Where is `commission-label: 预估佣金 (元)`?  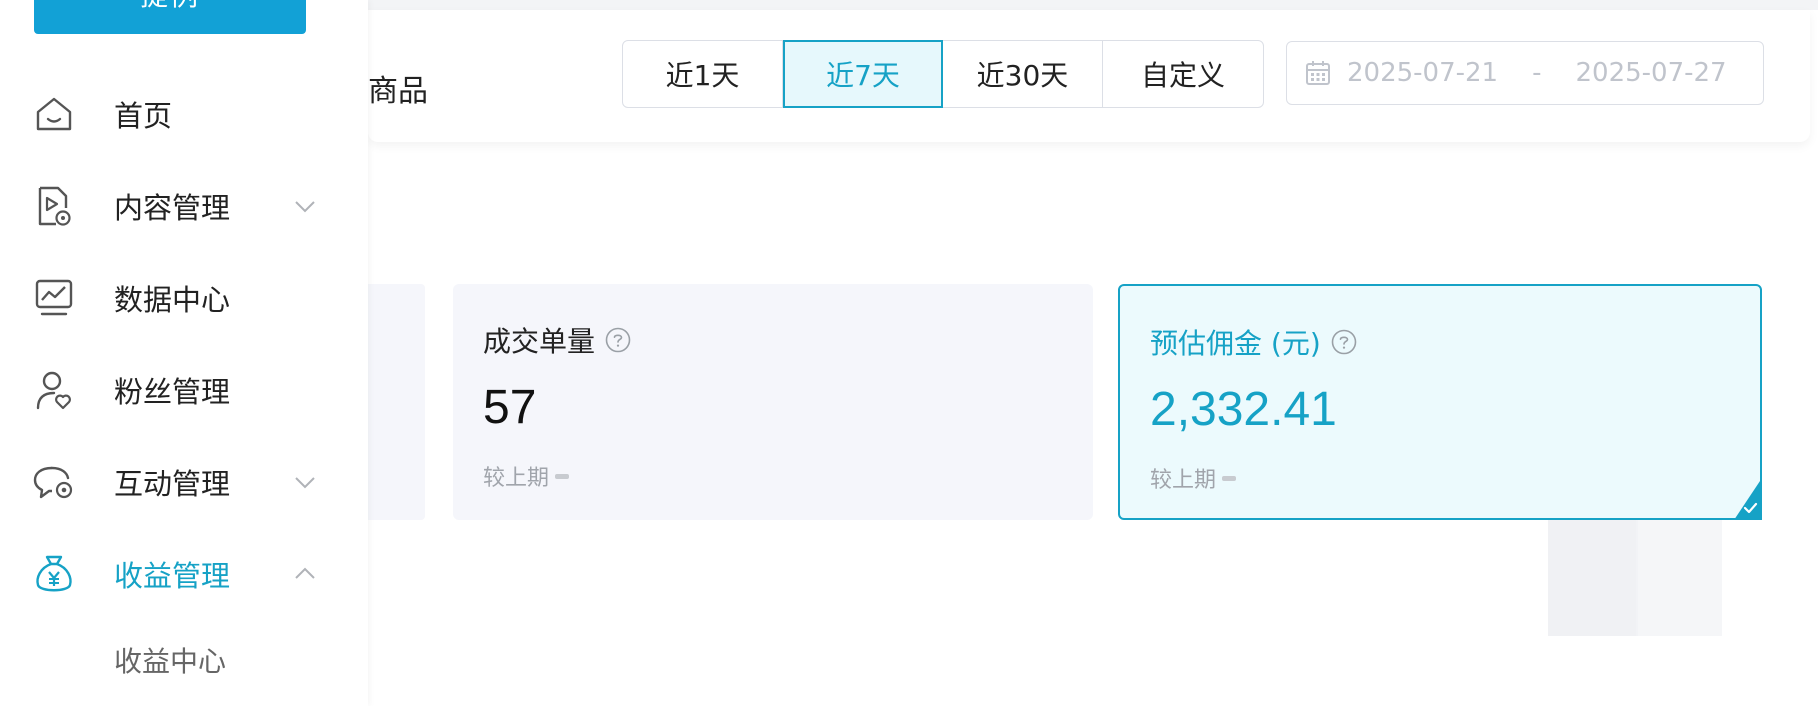 commission-label: 预估佣金 (元) is located at coordinates (1235, 343).